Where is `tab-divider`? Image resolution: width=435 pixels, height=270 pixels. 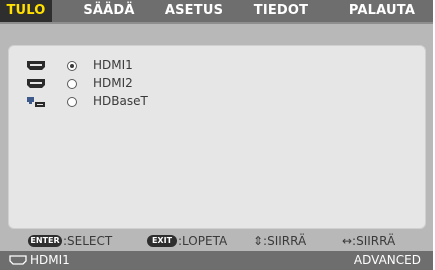 tab-divider is located at coordinates (216, 23).